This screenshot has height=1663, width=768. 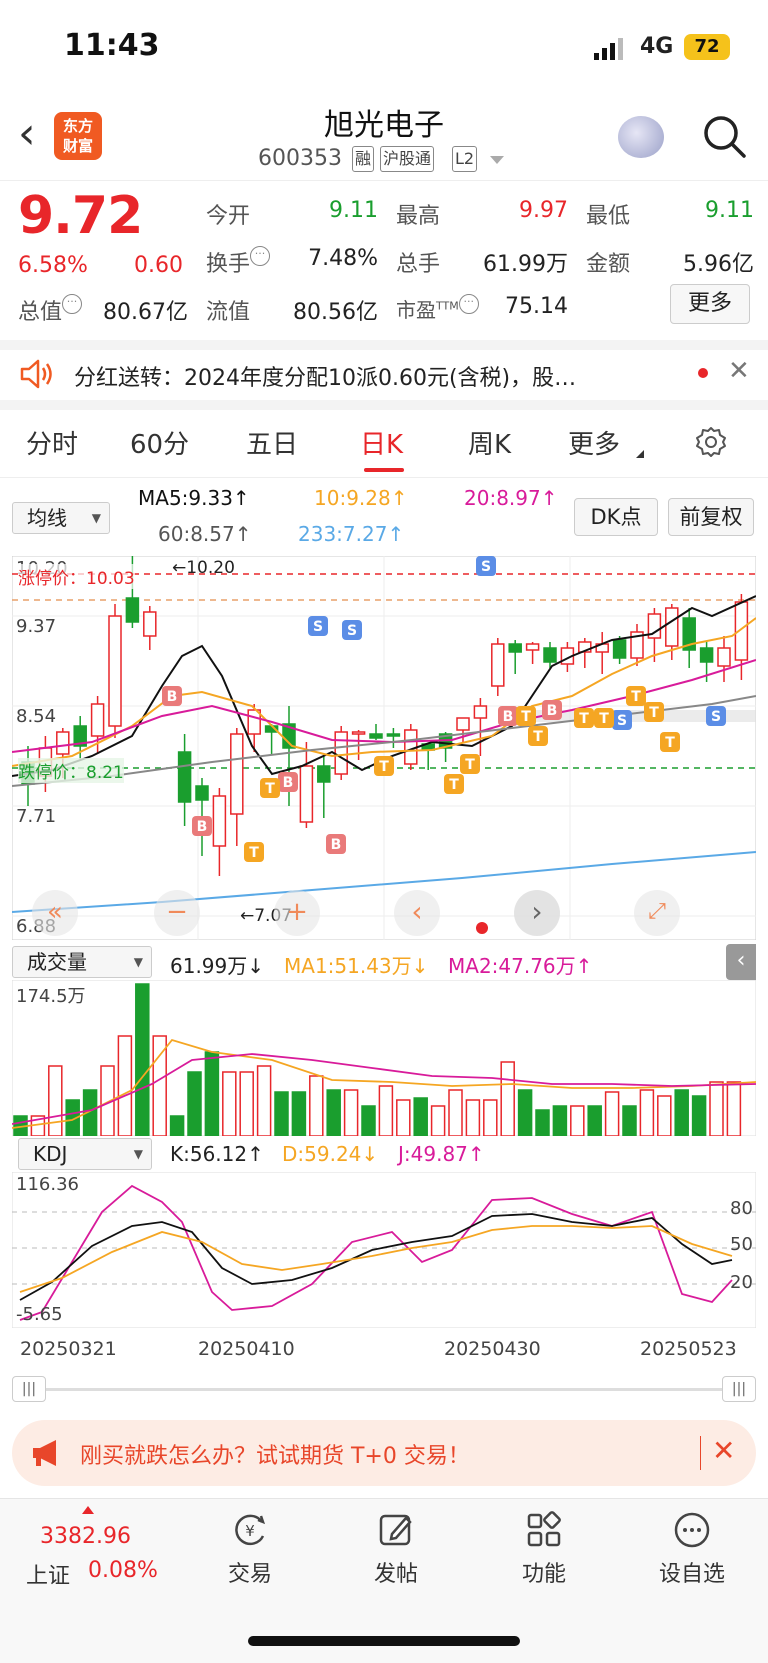 What do you see at coordinates (418, 264) in the screenshot?
I see `volume-label: 总手` at bounding box center [418, 264].